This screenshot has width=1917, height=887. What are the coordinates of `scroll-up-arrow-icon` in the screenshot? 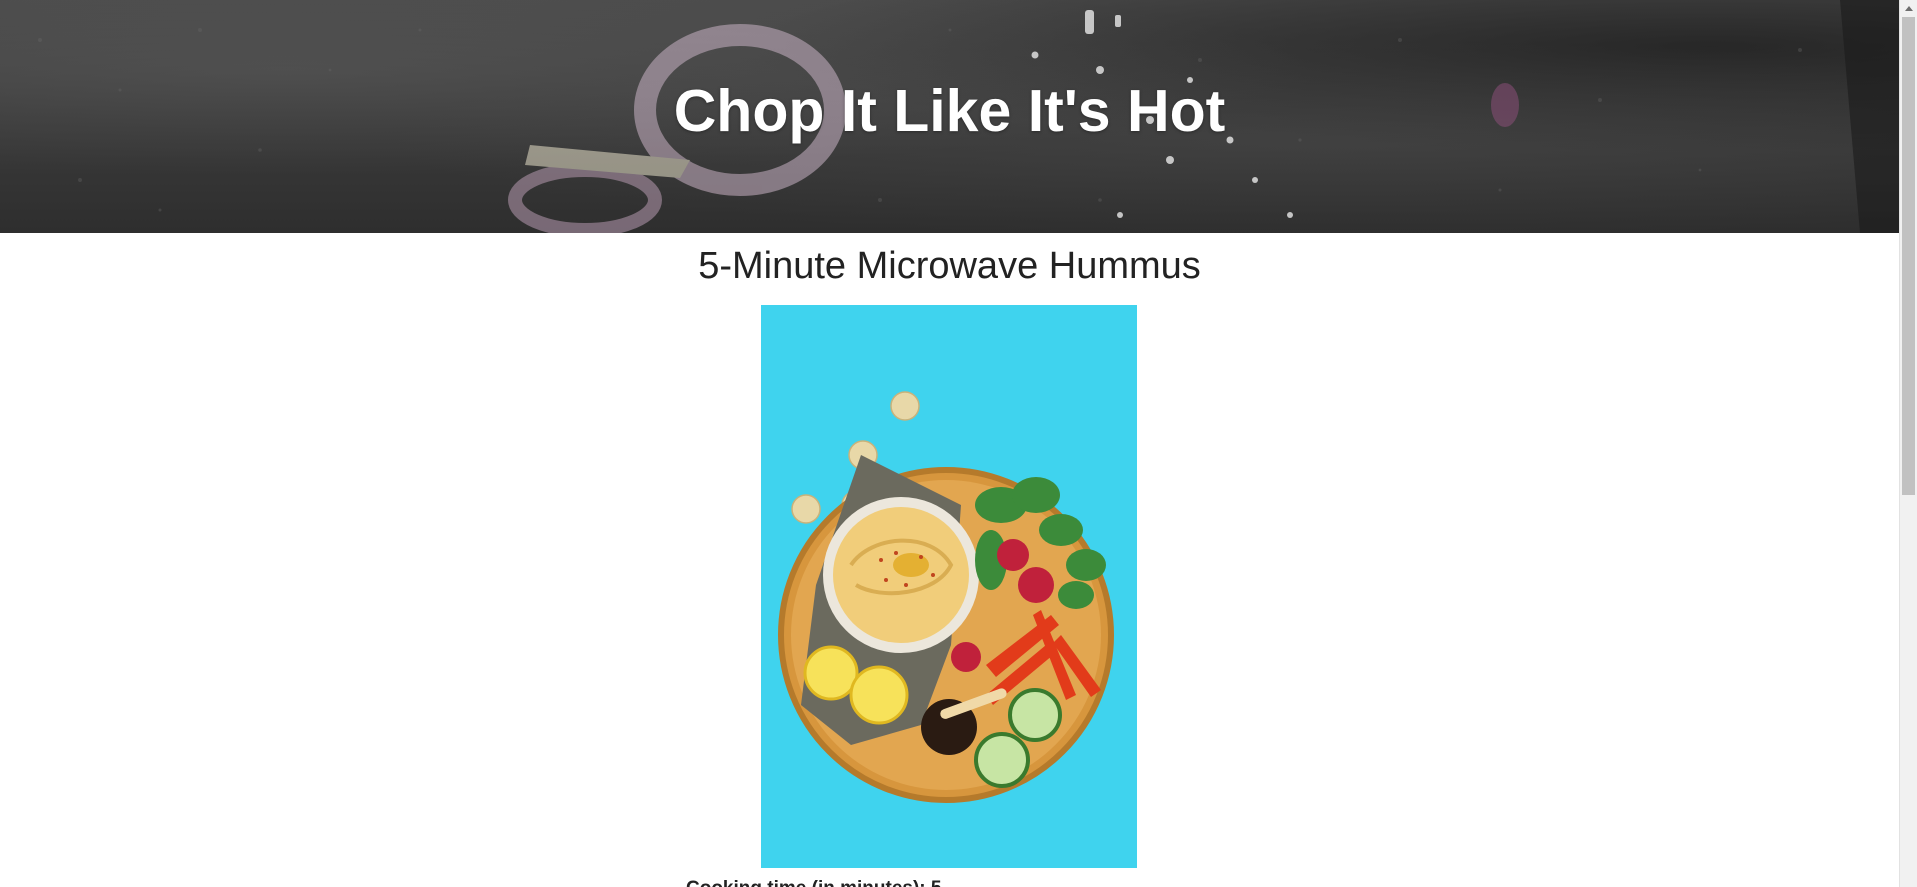 It's located at (1908, 8).